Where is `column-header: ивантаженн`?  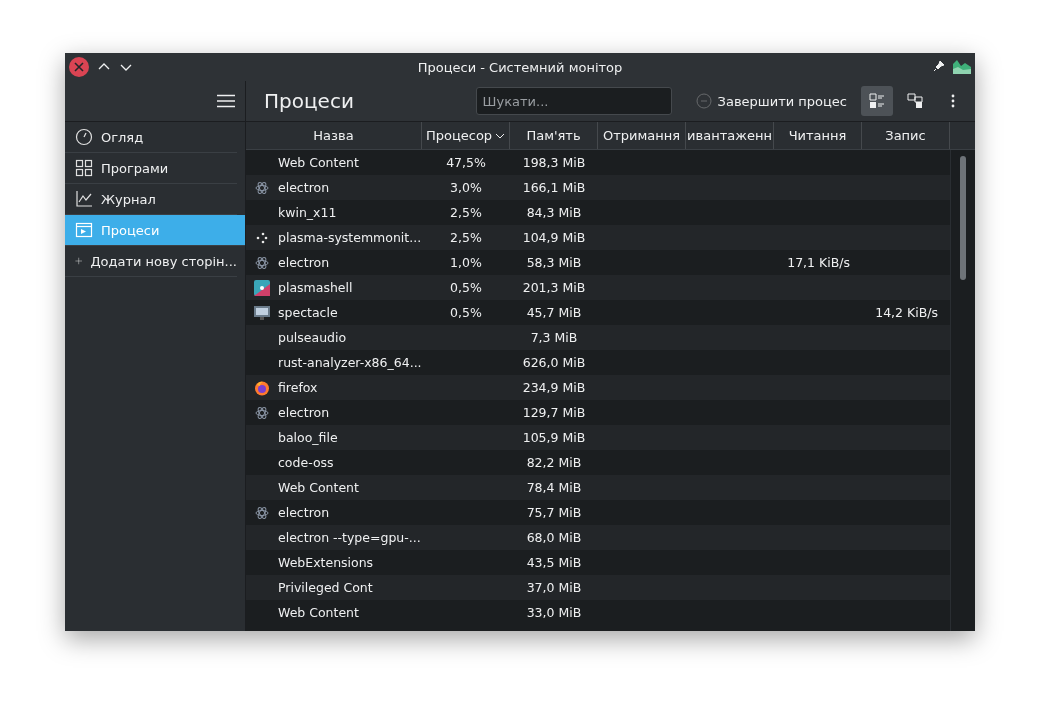 column-header: ивантаженн is located at coordinates (730, 135).